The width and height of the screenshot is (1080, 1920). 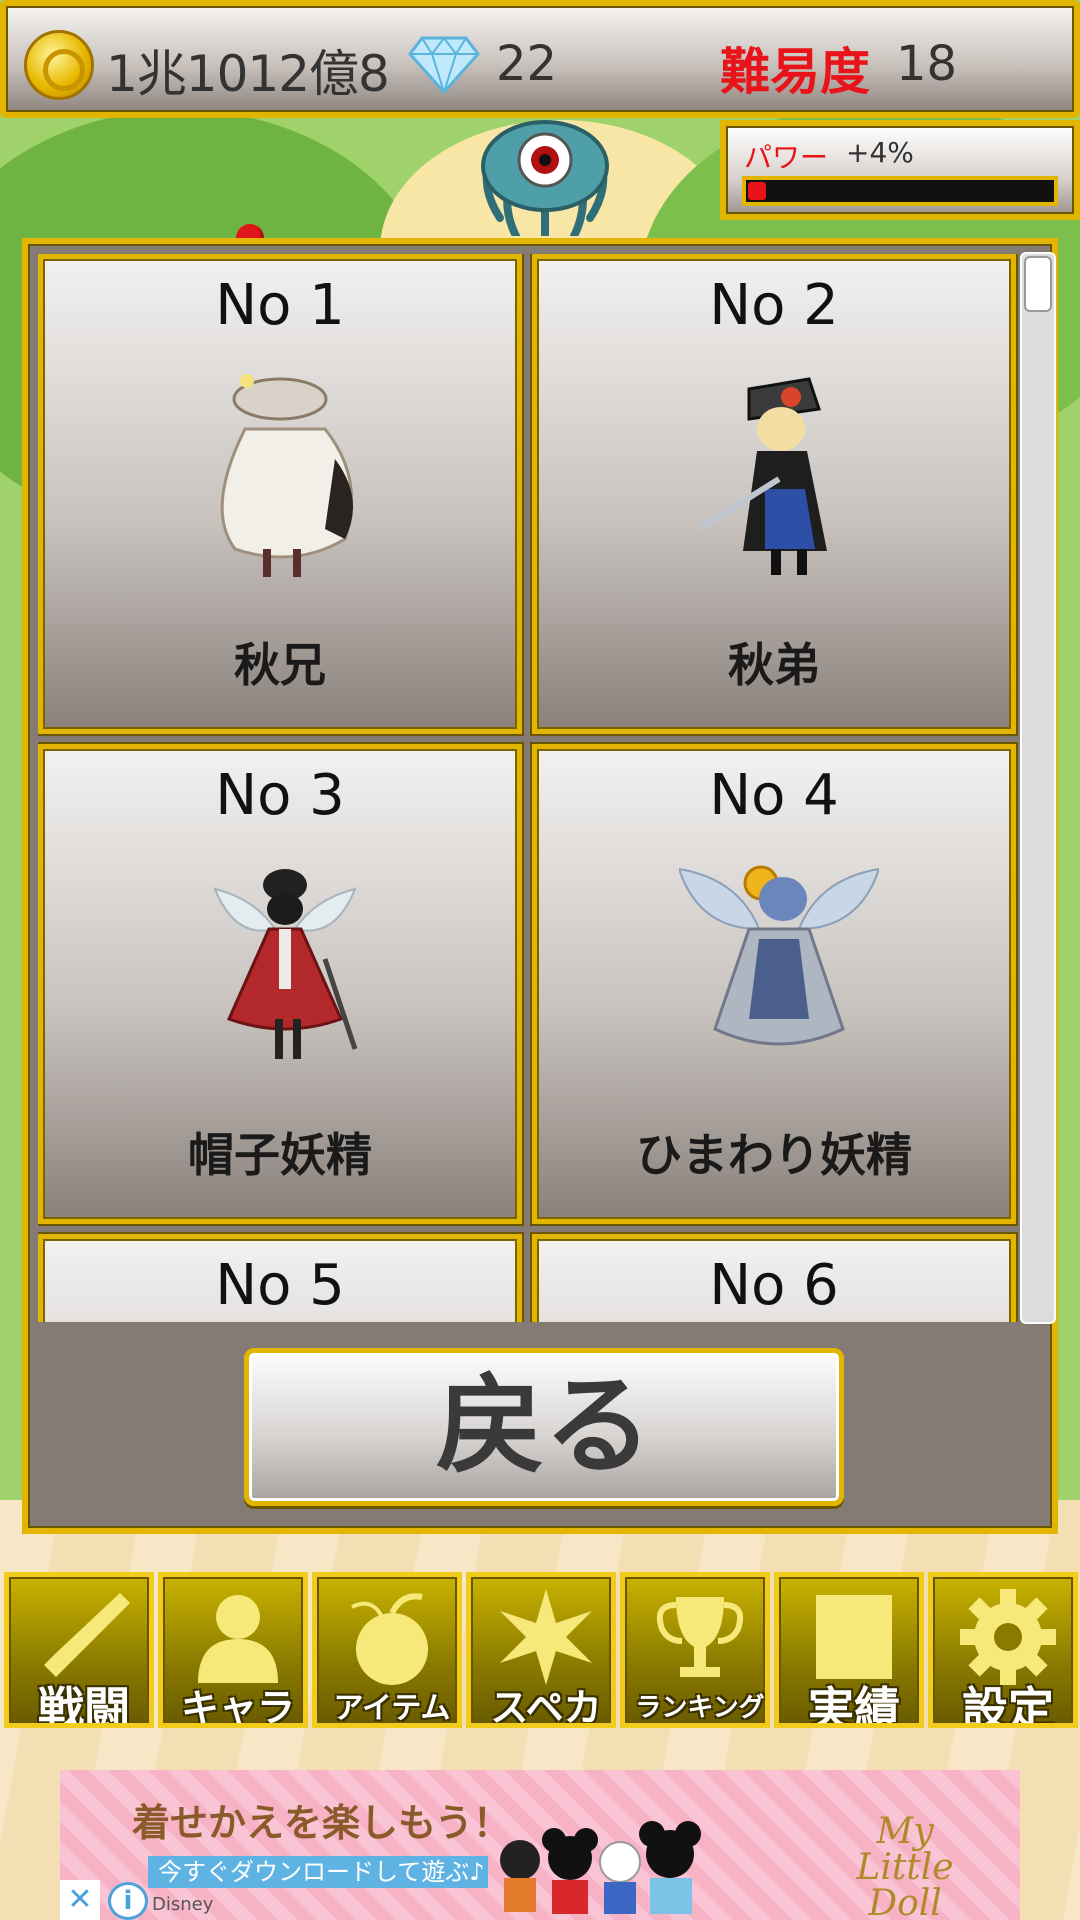 What do you see at coordinates (389, 1639) in the screenshot?
I see `fruit-icon` at bounding box center [389, 1639].